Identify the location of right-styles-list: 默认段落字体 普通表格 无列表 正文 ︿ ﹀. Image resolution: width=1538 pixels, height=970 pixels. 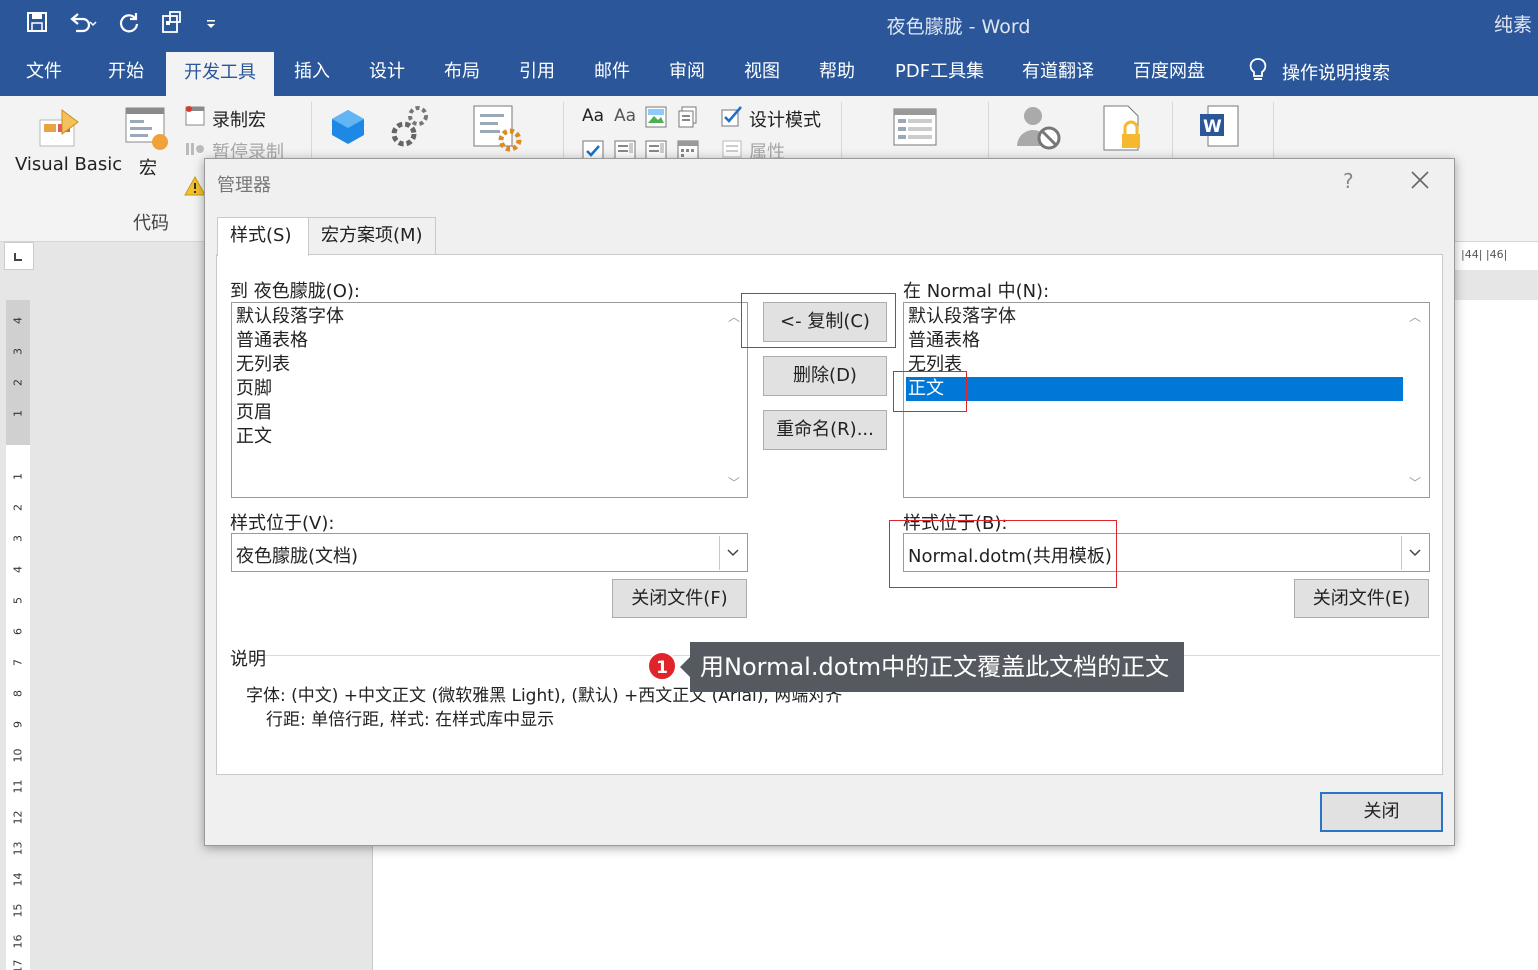
(1166, 400).